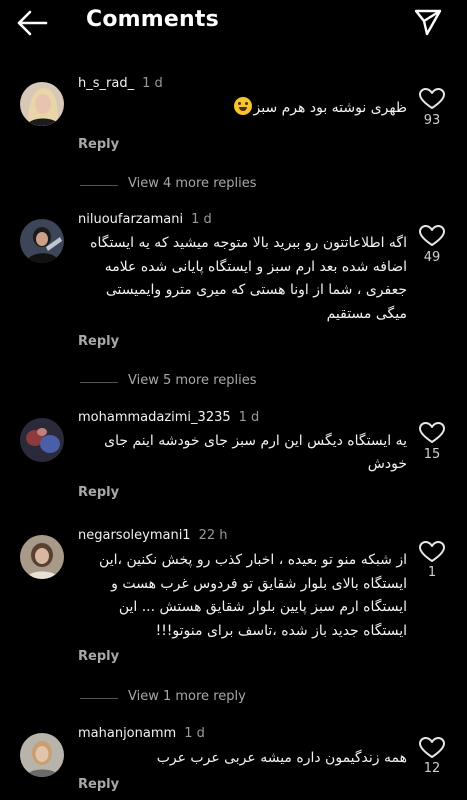  Describe the element at coordinates (281, 758) in the screenshot. I see `comment-text: همه زندگیمون داره میشه عربی عرب عرب` at that location.